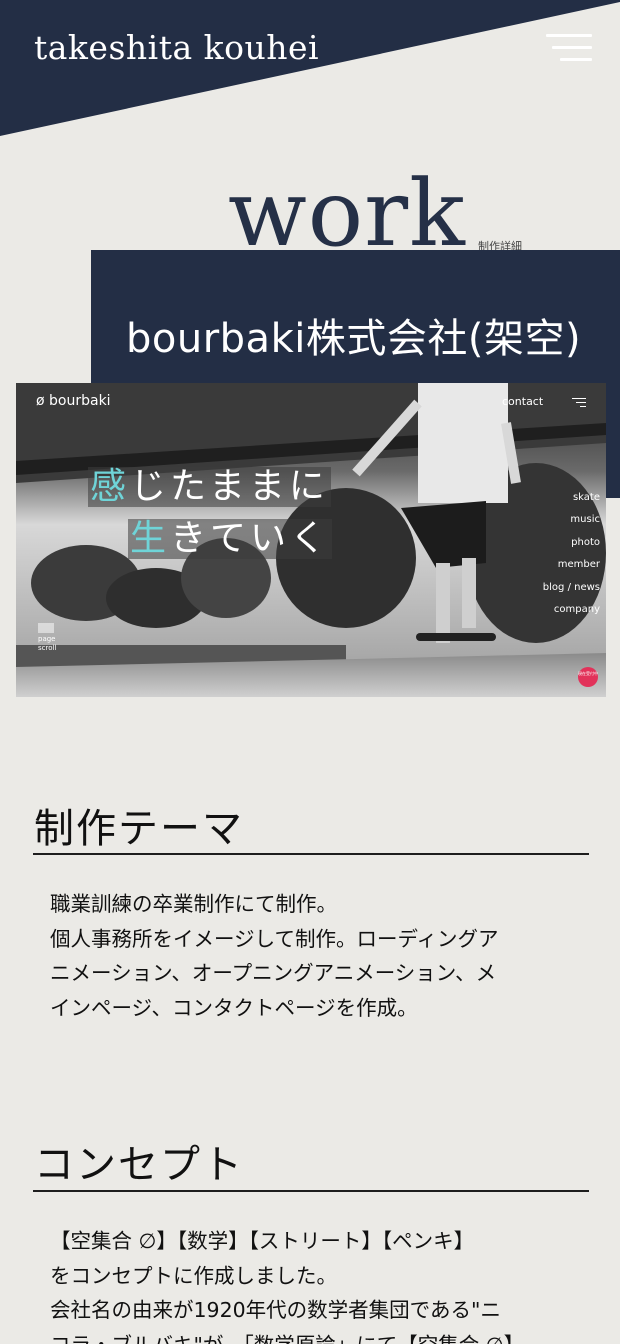 The width and height of the screenshot is (620, 1344). What do you see at coordinates (73, 401) in the screenshot?
I see `screenshot-logo: ø bourbaki` at bounding box center [73, 401].